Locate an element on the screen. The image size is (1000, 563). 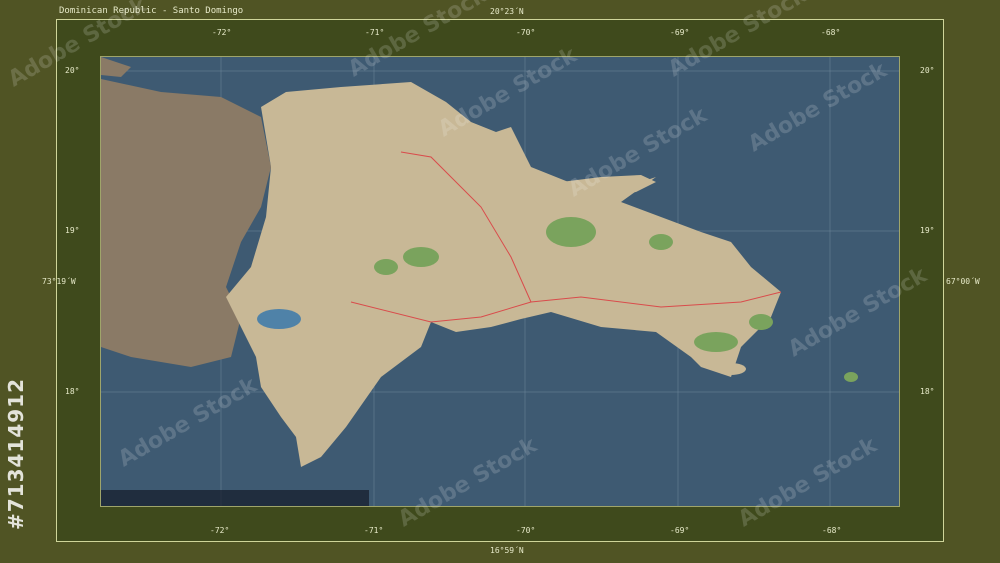
scale-bar is located at coordinates (235, 498).